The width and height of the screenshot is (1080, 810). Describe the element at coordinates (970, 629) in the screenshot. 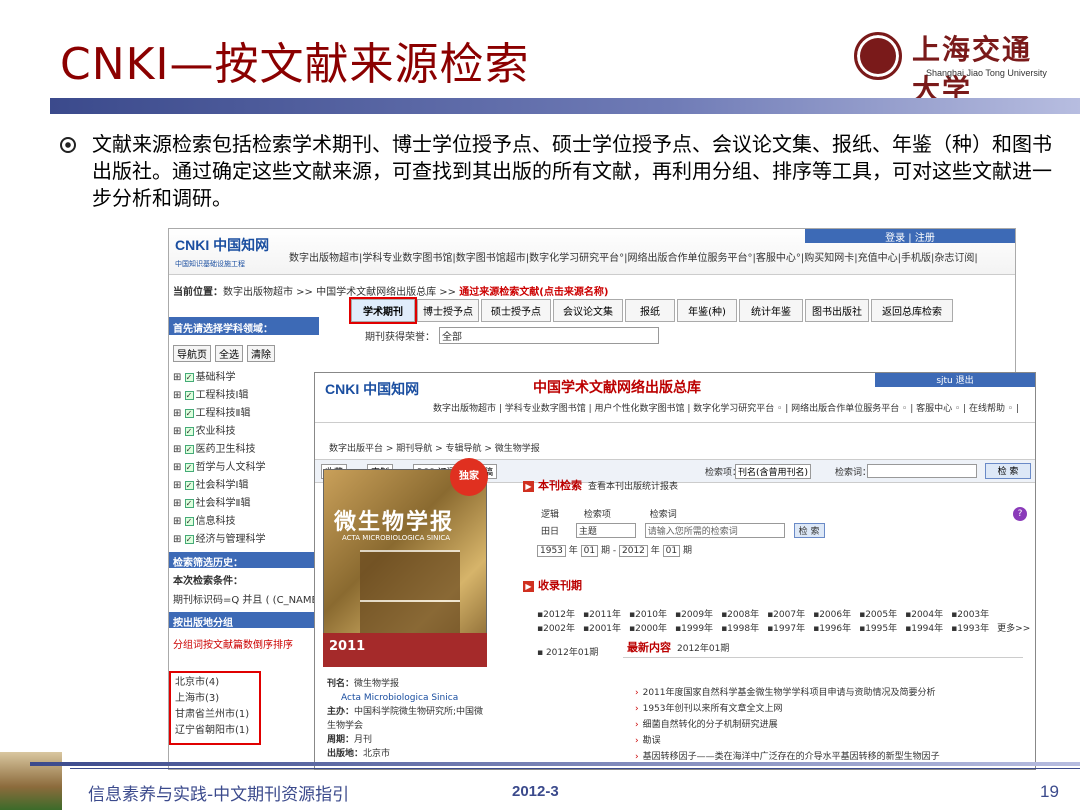

I see `year-link: ▪1993年` at that location.